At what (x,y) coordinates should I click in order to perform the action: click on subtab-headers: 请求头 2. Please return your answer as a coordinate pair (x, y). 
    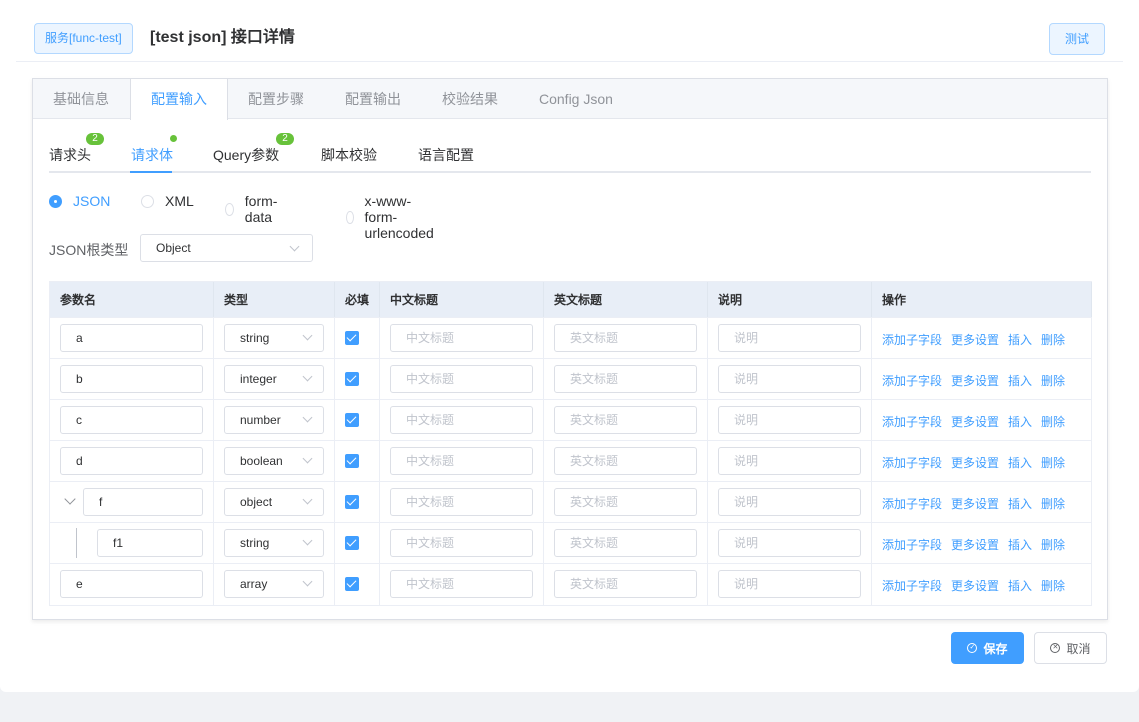
    Looking at the image, I should click on (76, 149).